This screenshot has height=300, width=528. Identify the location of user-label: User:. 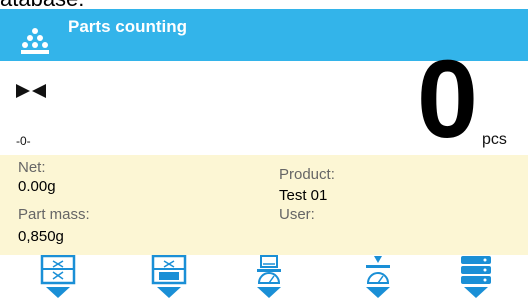
(297, 214).